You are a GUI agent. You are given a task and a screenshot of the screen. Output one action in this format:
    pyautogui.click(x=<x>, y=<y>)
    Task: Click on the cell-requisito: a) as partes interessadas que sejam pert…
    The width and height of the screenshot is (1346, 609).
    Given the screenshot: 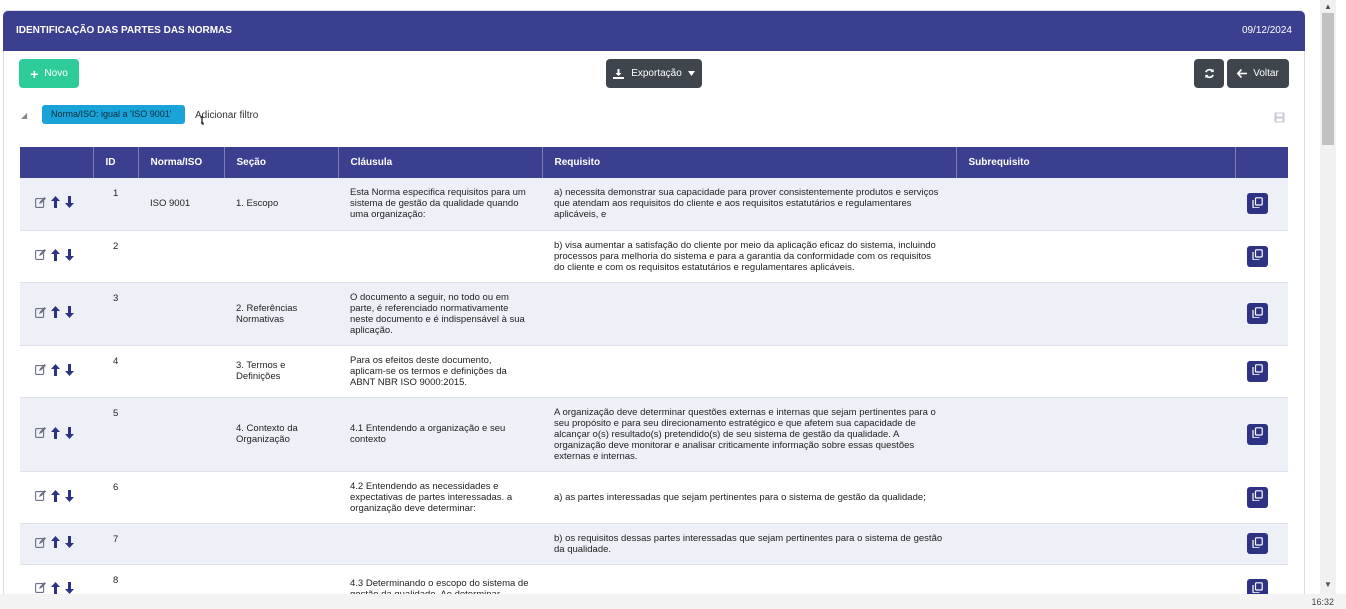 What is the action you would take?
    pyautogui.click(x=749, y=497)
    